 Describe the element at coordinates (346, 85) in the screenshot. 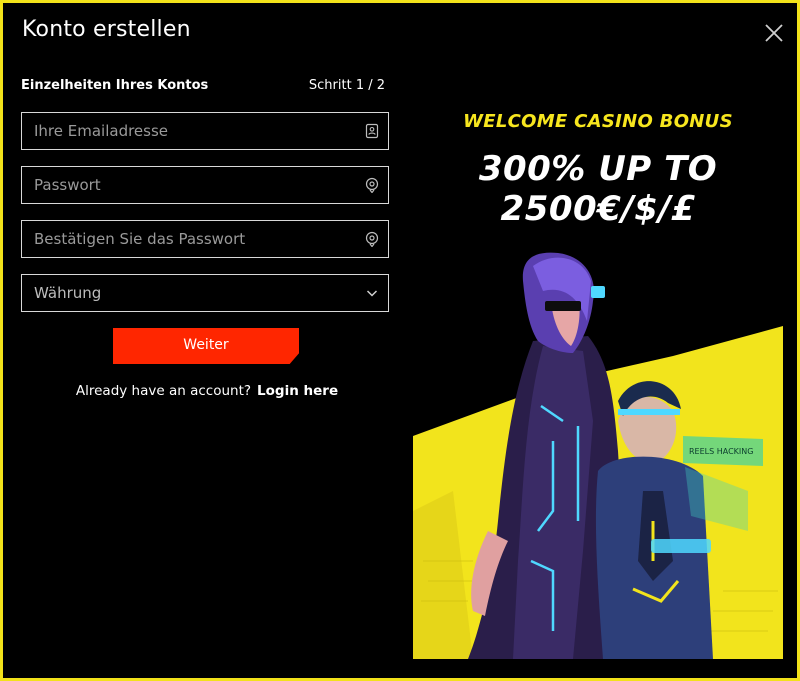

I see `step-indicator: Schritt 1 / 2` at that location.